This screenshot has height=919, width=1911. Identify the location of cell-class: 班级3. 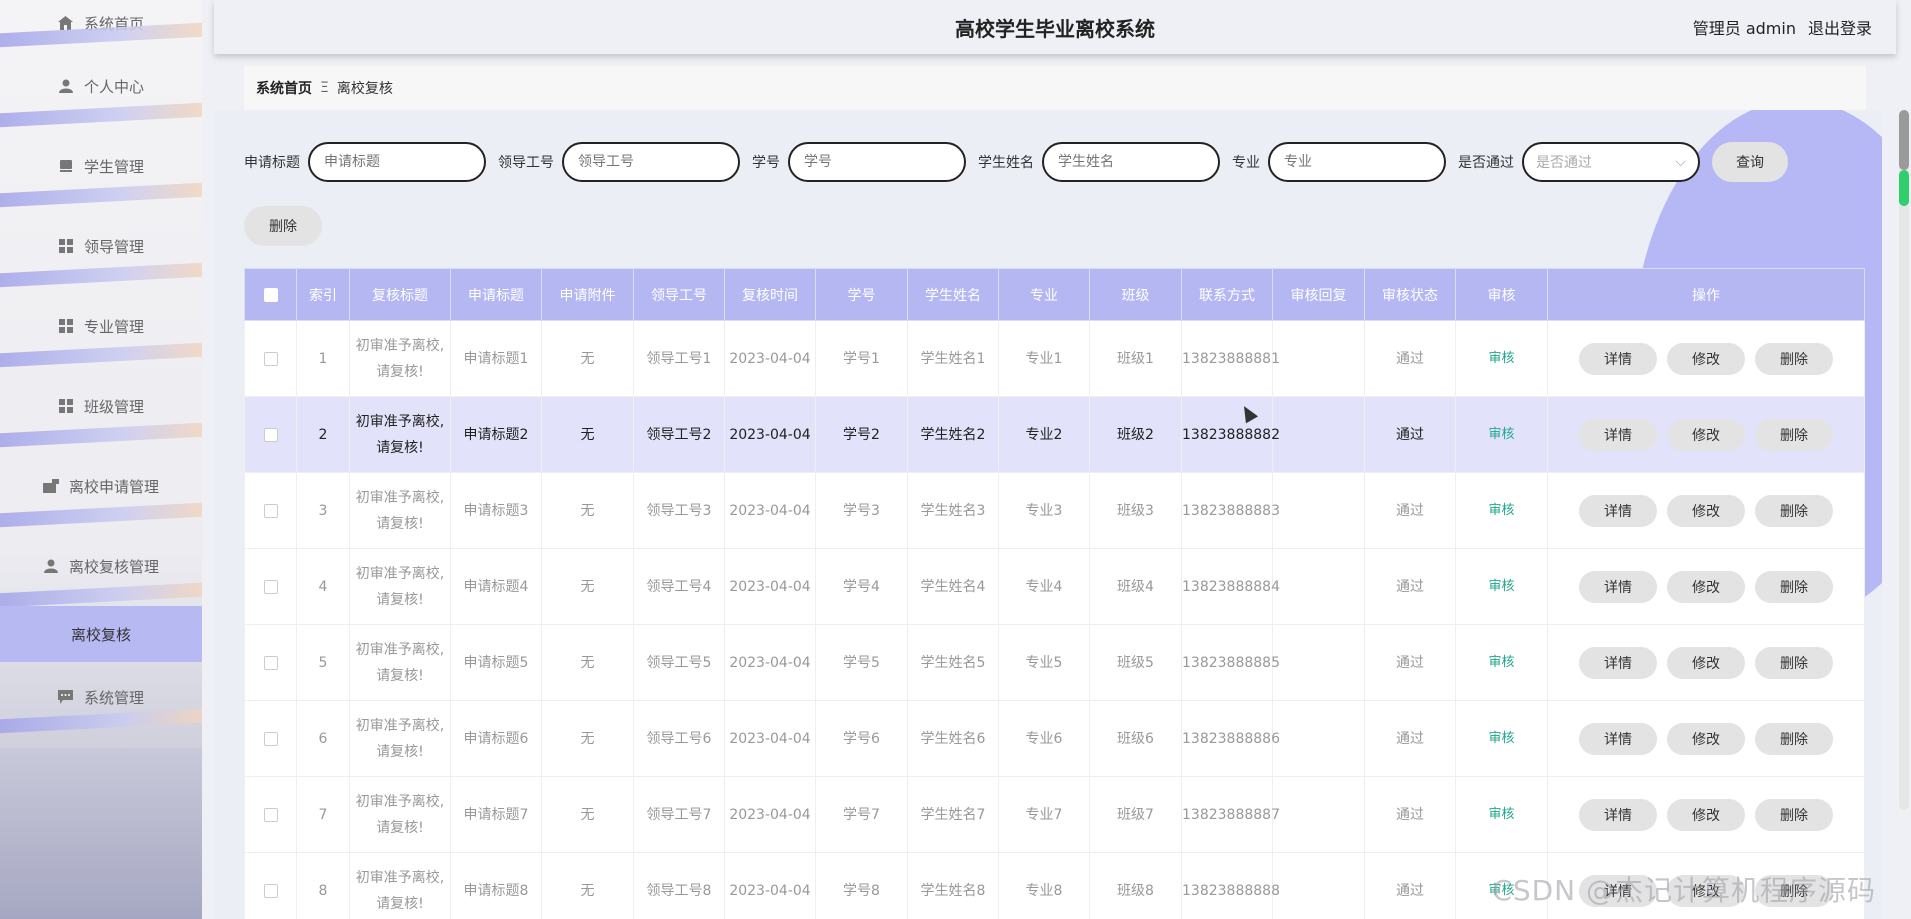
(1135, 510).